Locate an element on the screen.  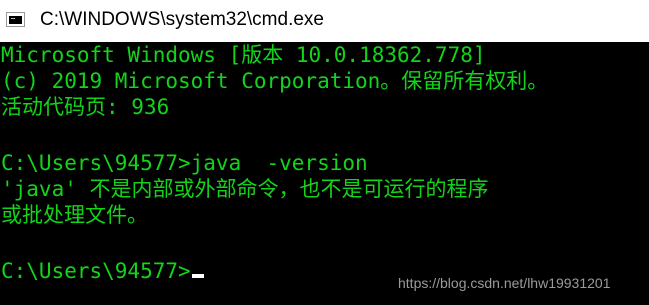
window-title: C:\WINDOWS\system32\cmd.exe is located at coordinates (182, 19).